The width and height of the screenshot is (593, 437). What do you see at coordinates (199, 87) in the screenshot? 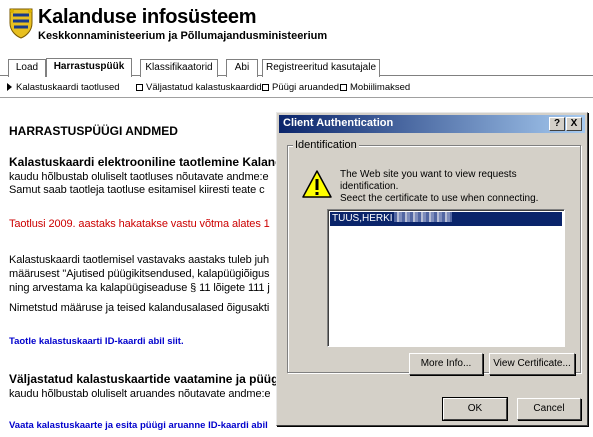
I see `subnav-valjastatud-kalastuskaardid: Väljastatud kalastuskaardid` at bounding box center [199, 87].